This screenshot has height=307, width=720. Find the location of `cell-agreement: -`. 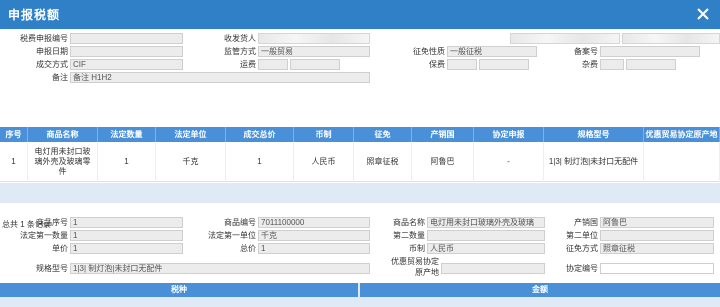

cell-agreement: - is located at coordinates (509, 162).